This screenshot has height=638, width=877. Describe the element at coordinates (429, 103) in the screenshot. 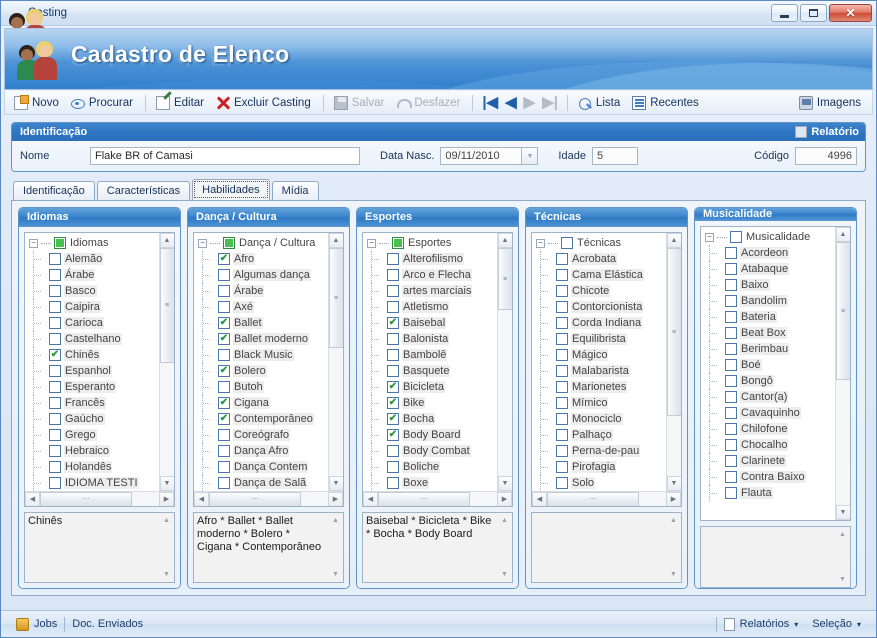

I see `toolbar-desfazer-button: Desfazer` at that location.